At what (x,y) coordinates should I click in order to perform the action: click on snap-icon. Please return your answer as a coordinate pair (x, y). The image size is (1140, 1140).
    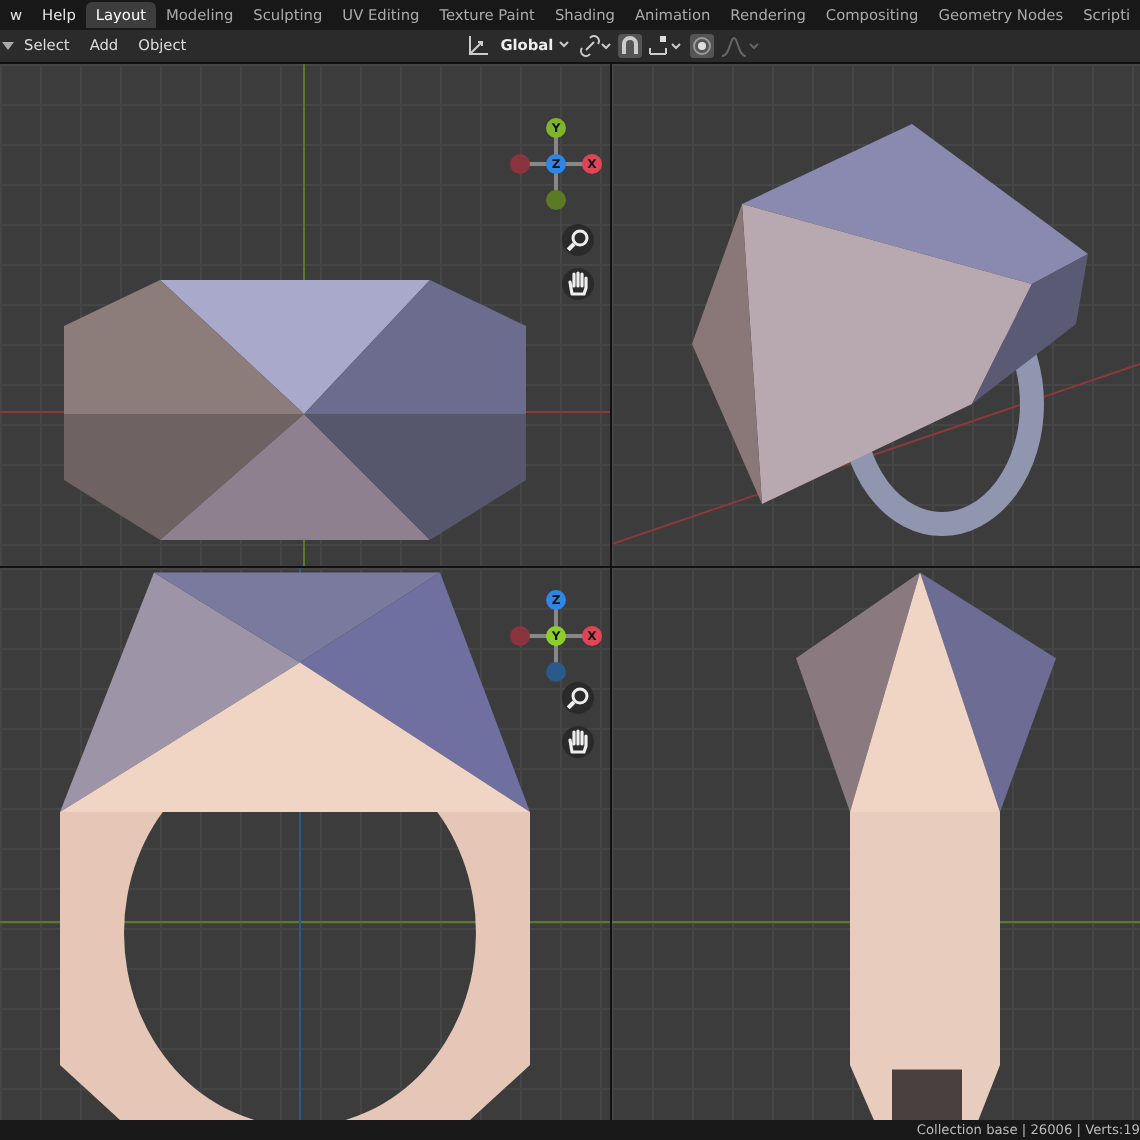
    Looking at the image, I should click on (666, 45).